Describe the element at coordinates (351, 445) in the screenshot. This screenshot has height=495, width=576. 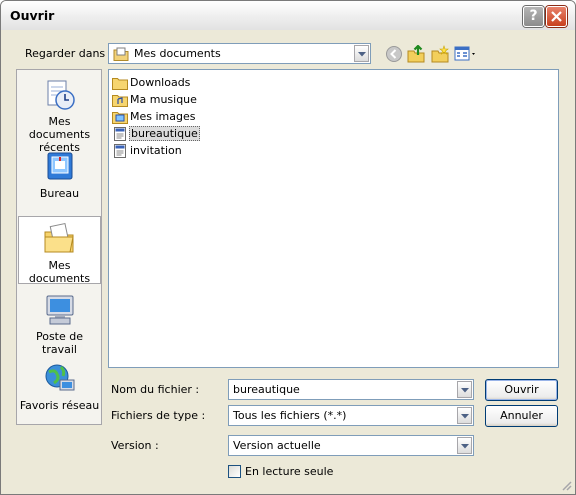
I see `version-select: Version actuelle` at that location.